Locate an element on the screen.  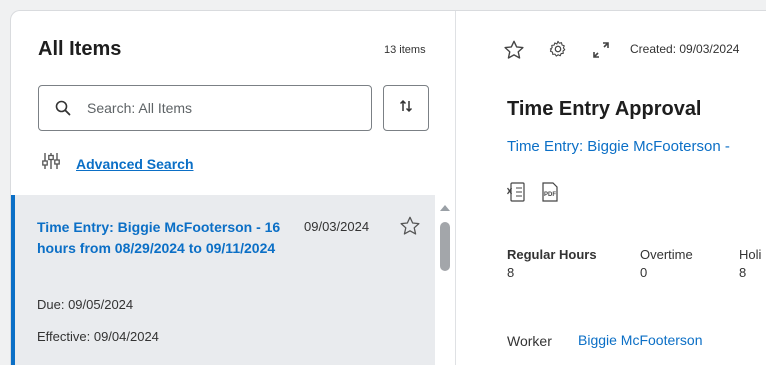
expand-icon is located at coordinates (601, 52).